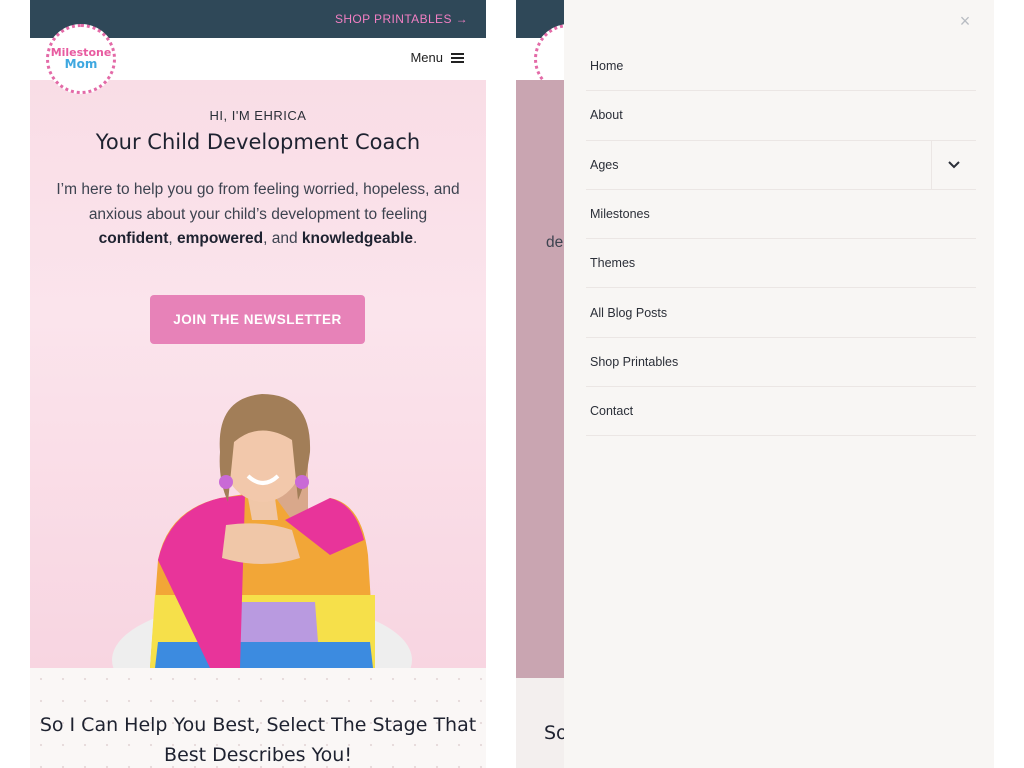  I want to click on nav-item-about: About, so click(781, 116).